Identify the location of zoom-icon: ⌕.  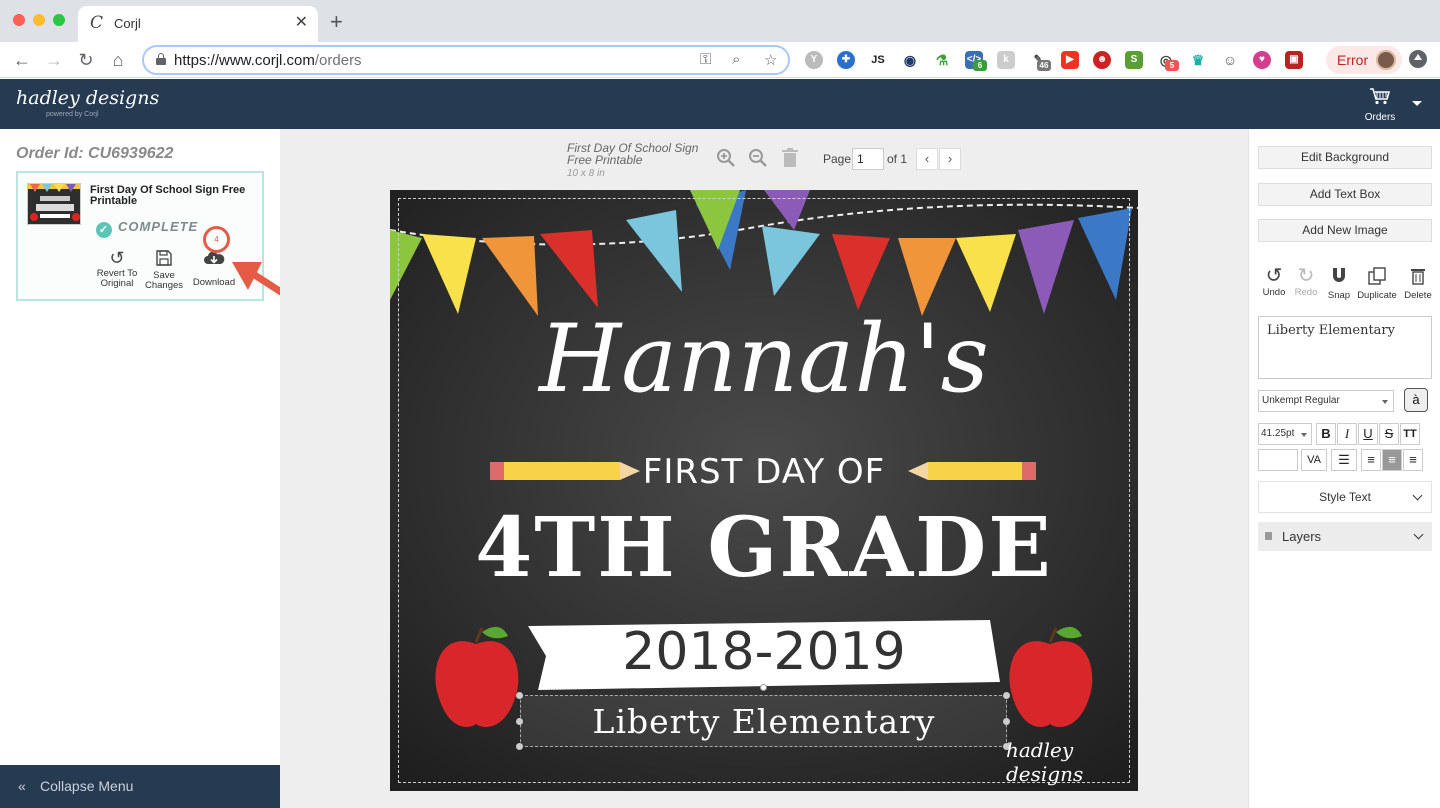
(736, 59).